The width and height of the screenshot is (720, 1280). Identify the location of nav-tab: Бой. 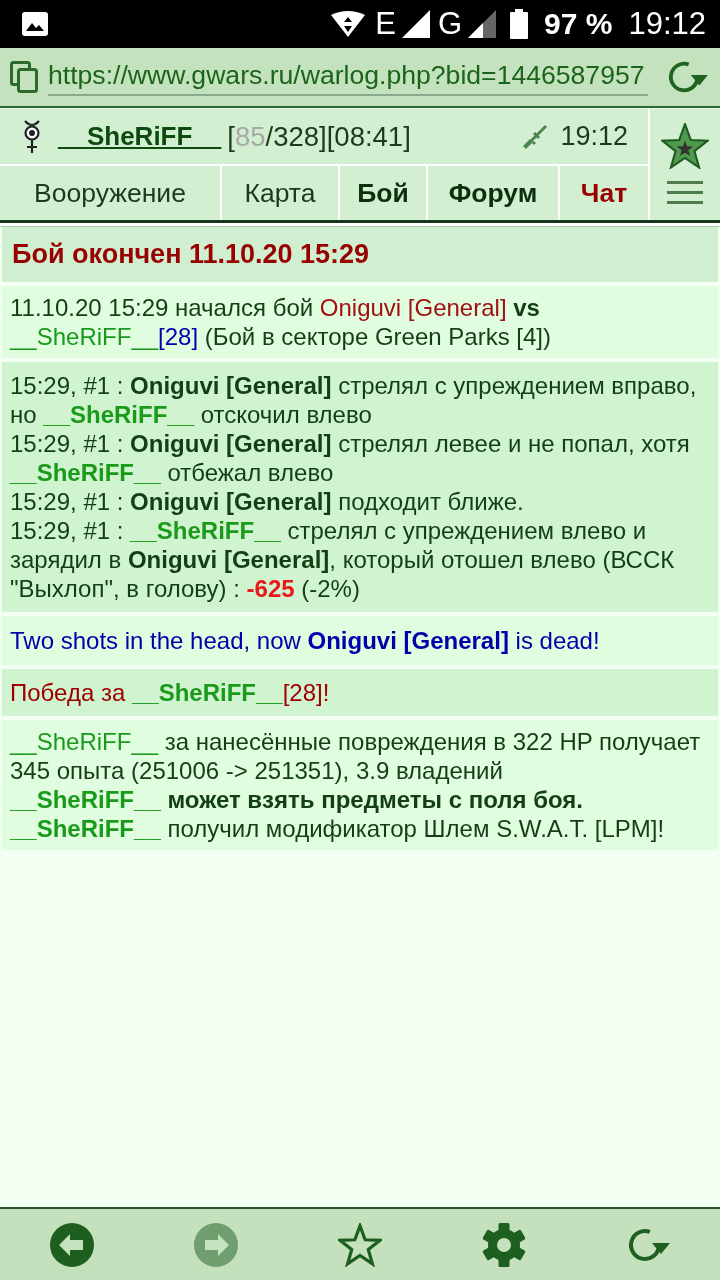
(382, 193).